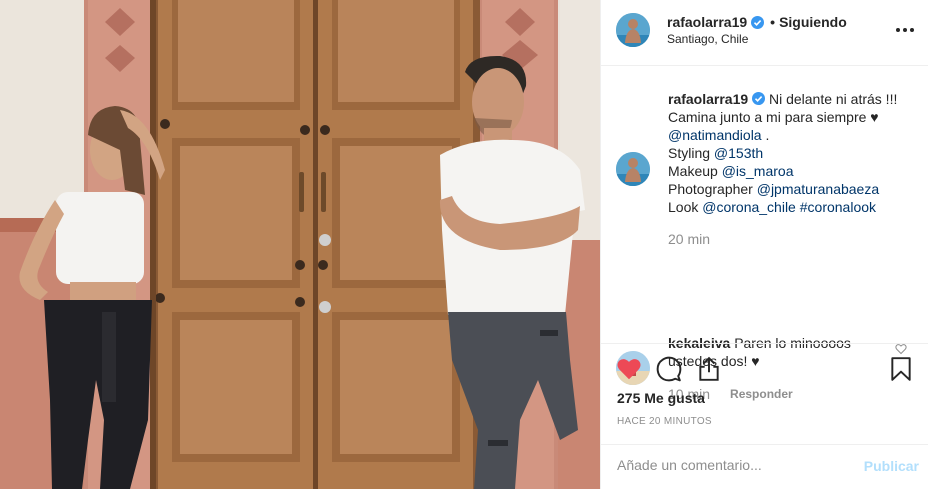 This screenshot has width=928, height=489. I want to click on hashtag-link: #coronalook, so click(838, 207).